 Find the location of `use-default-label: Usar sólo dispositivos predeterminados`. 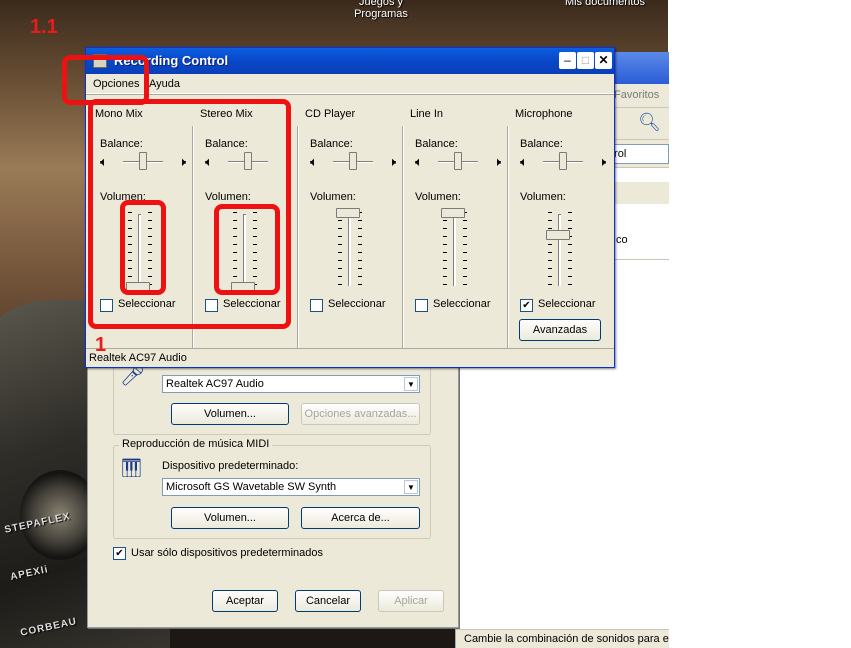

use-default-label: Usar sólo dispositivos predeterminados is located at coordinates (227, 553).